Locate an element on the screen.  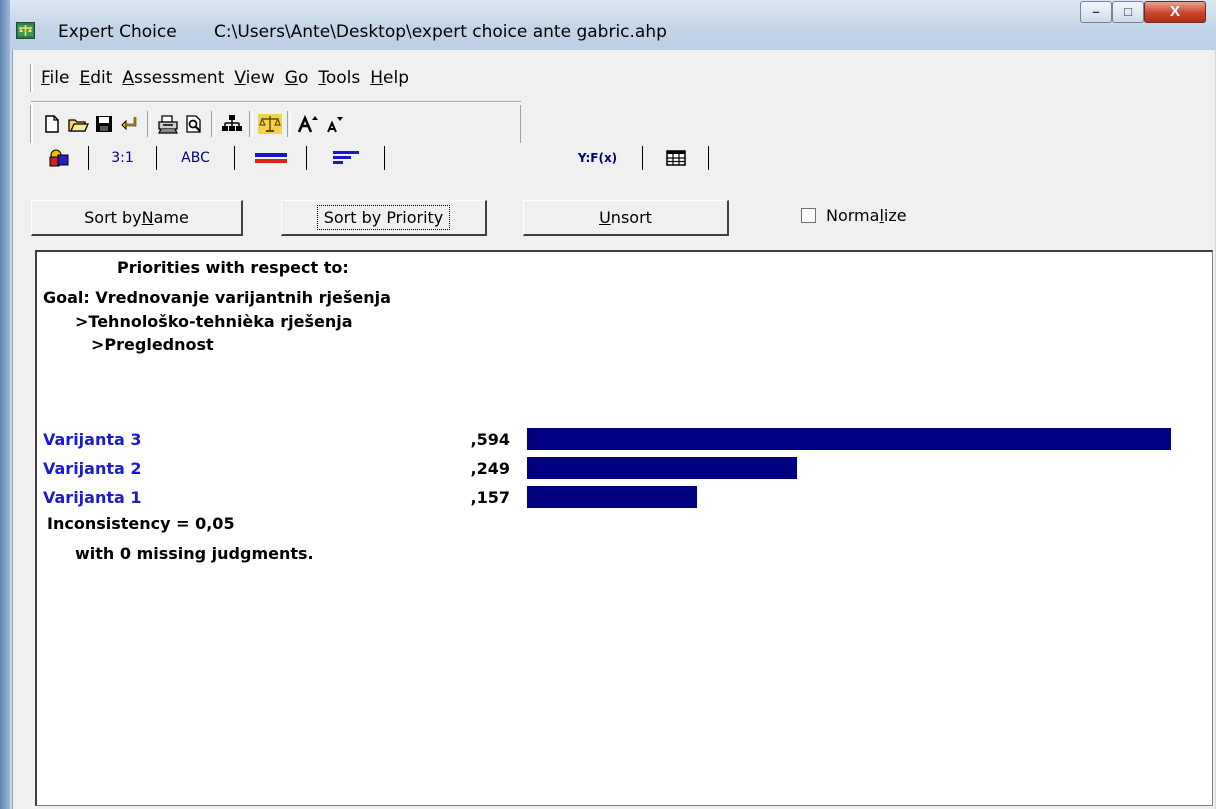
sorted-bars-icon is located at coordinates (345, 157).